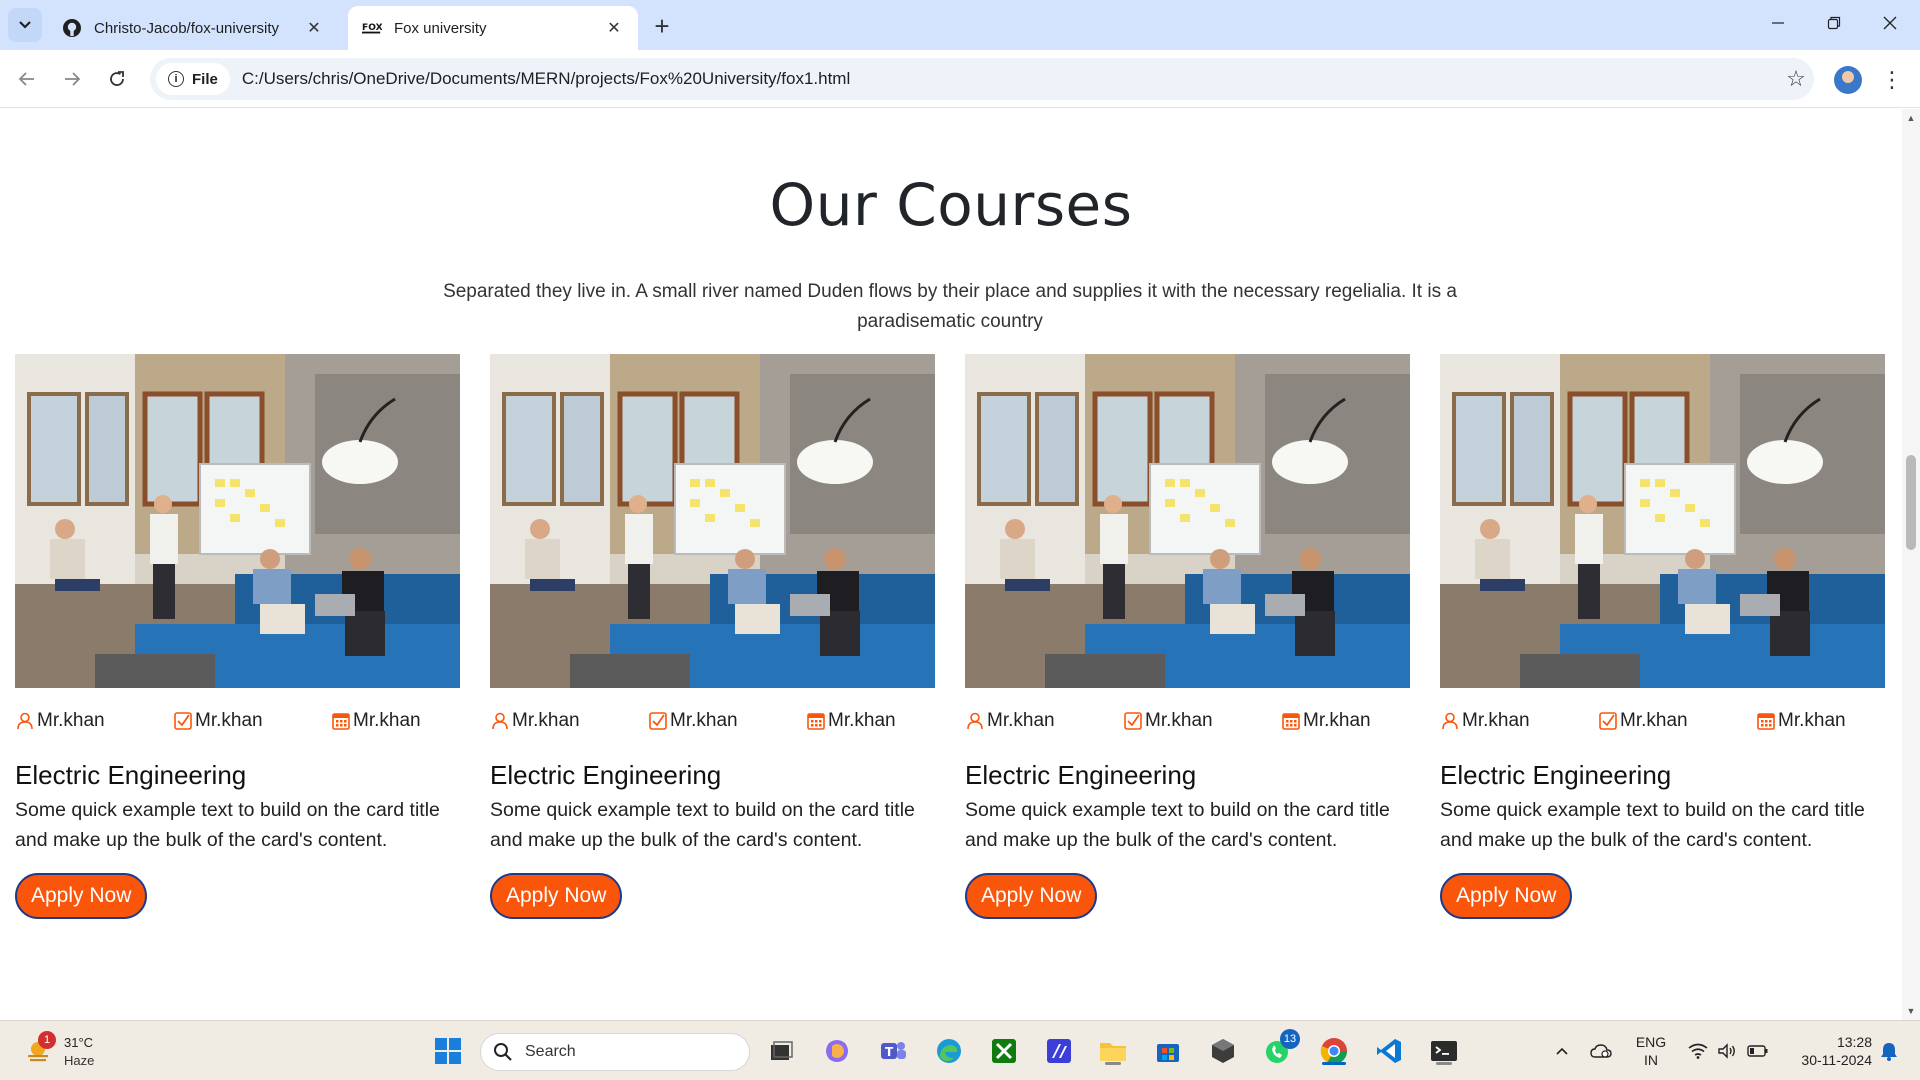 Image resolution: width=1920 pixels, height=1080 pixels. I want to click on cube-icon, so click(1223, 1051).